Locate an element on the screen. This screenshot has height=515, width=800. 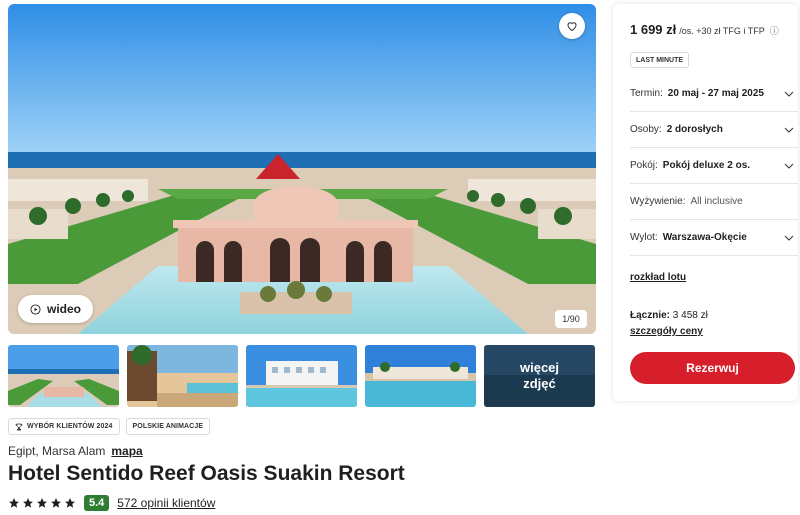
term-label: Termin: is located at coordinates (646, 93).